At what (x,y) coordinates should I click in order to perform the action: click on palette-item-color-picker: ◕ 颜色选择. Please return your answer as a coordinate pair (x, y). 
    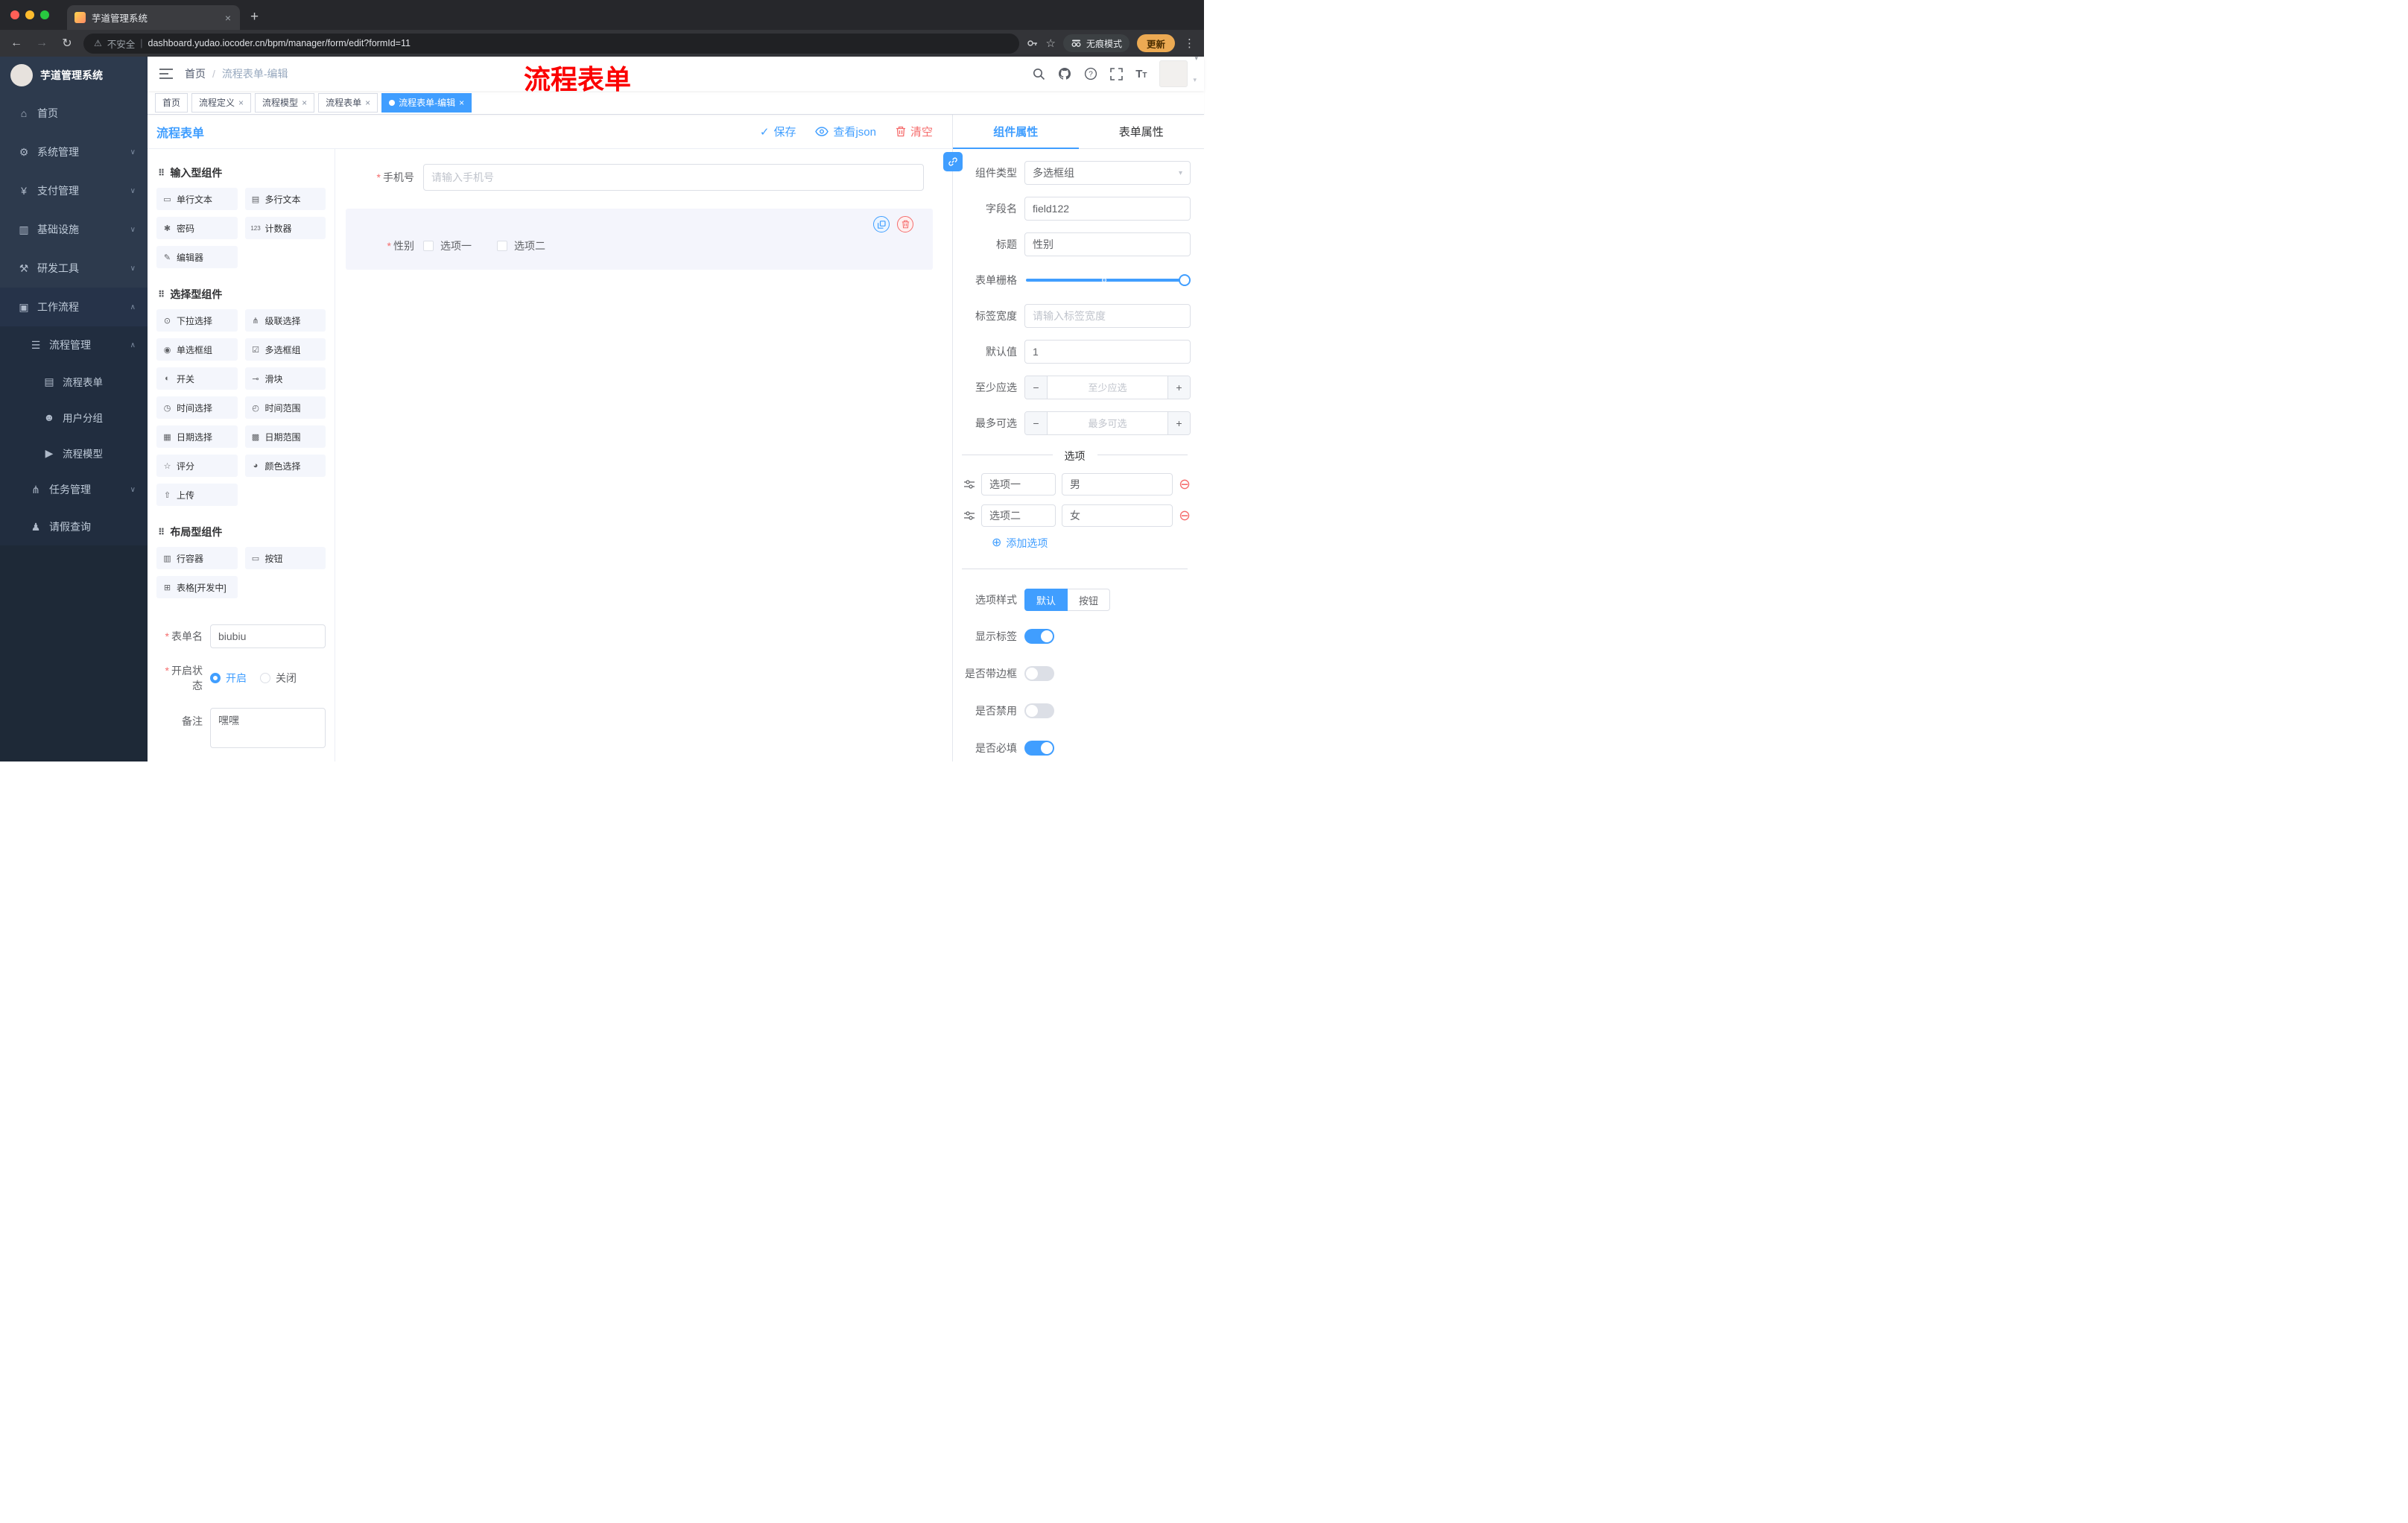
    Looking at the image, I should click on (285, 466).